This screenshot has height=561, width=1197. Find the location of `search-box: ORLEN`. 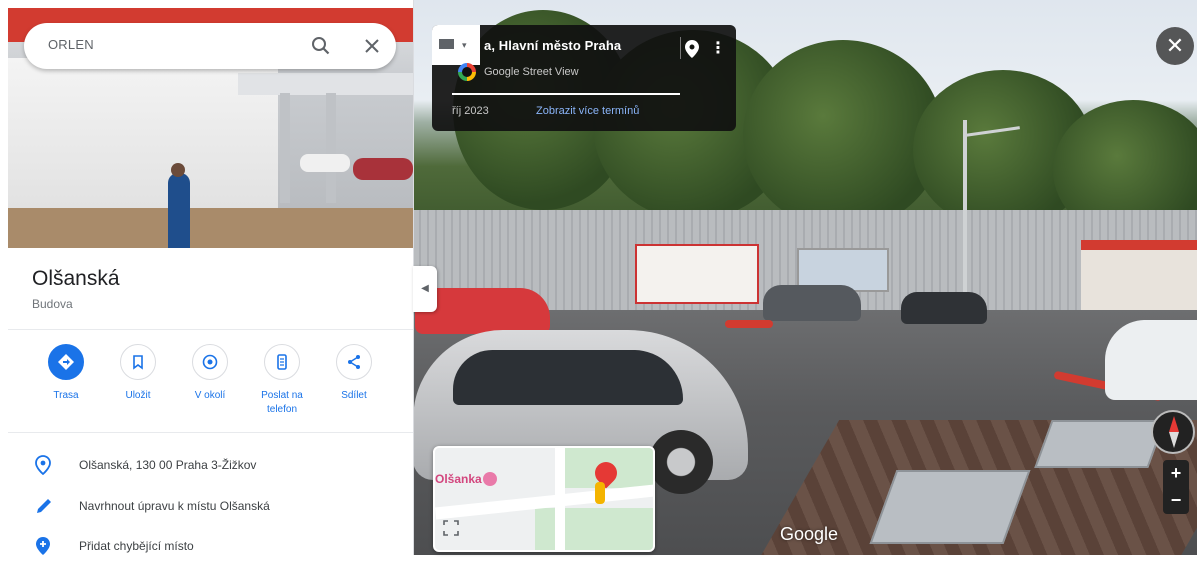

search-box: ORLEN is located at coordinates (210, 46).